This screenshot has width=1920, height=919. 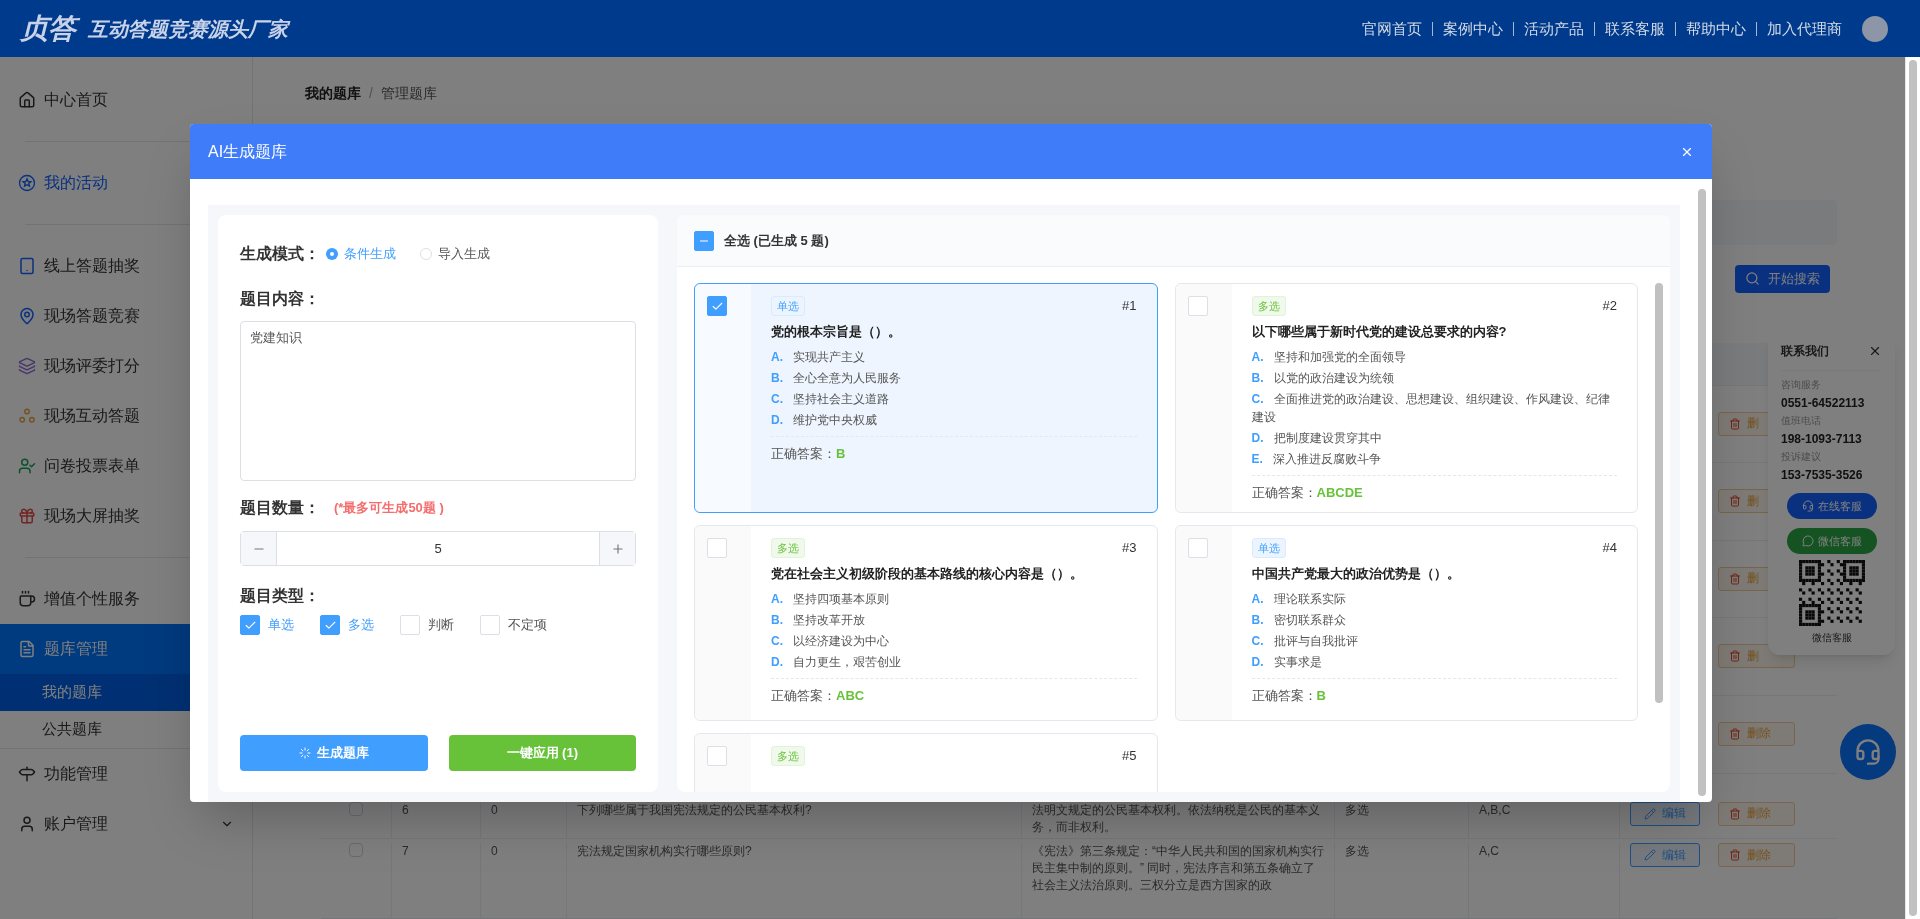 What do you see at coordinates (441, 625) in the screenshot?
I see `checkbox-label: 判断` at bounding box center [441, 625].